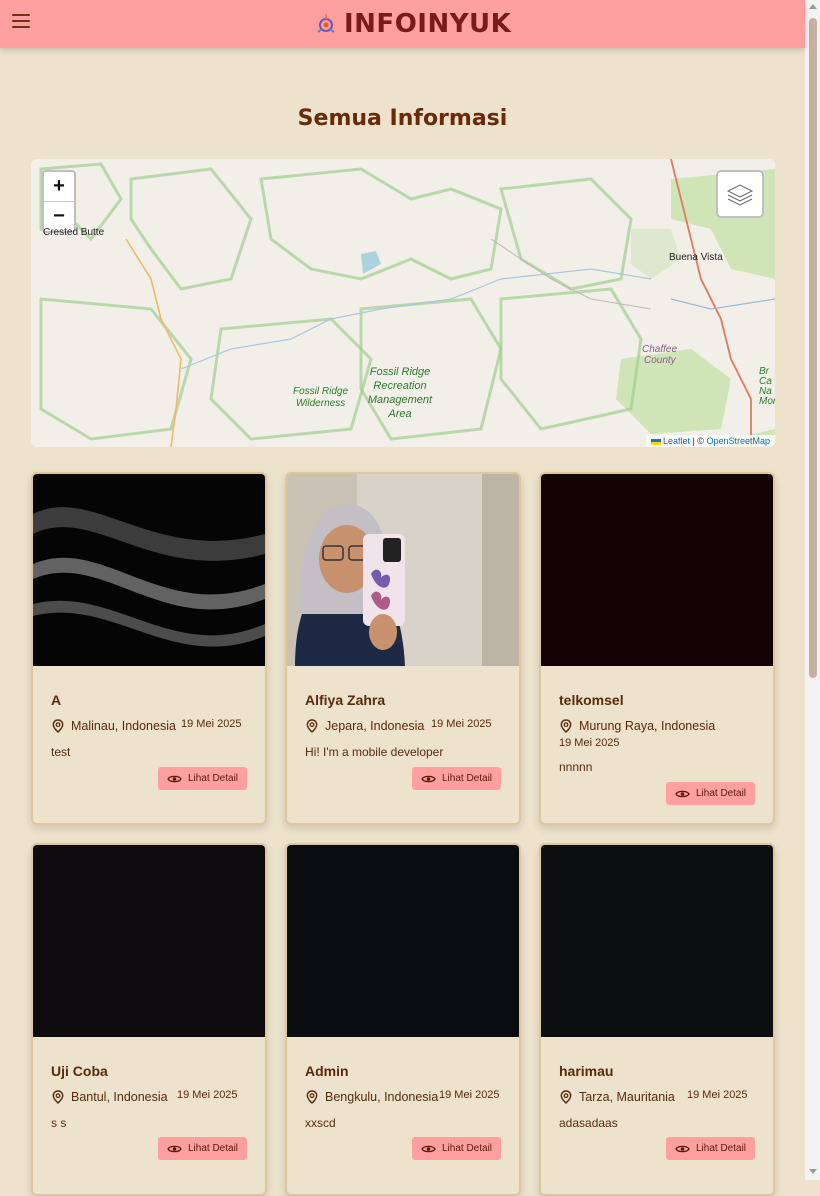 The width and height of the screenshot is (820, 1196). What do you see at coordinates (123, 726) in the screenshot?
I see `card-location-text: Malinau, Indonesia` at bounding box center [123, 726].